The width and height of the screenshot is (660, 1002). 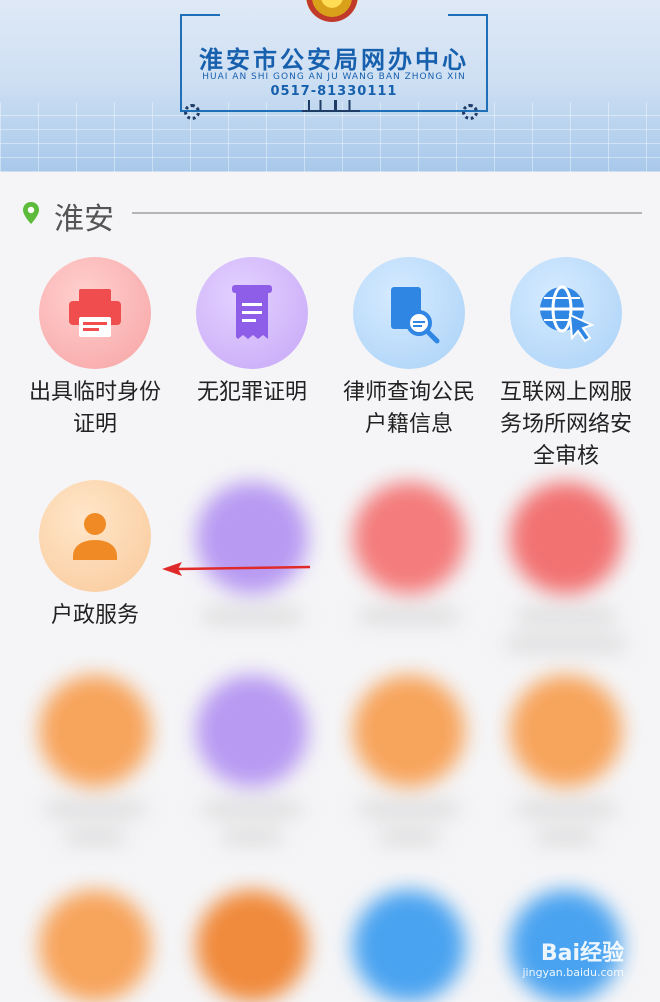 What do you see at coordinates (95, 536) in the screenshot?
I see `person-icon` at bounding box center [95, 536].